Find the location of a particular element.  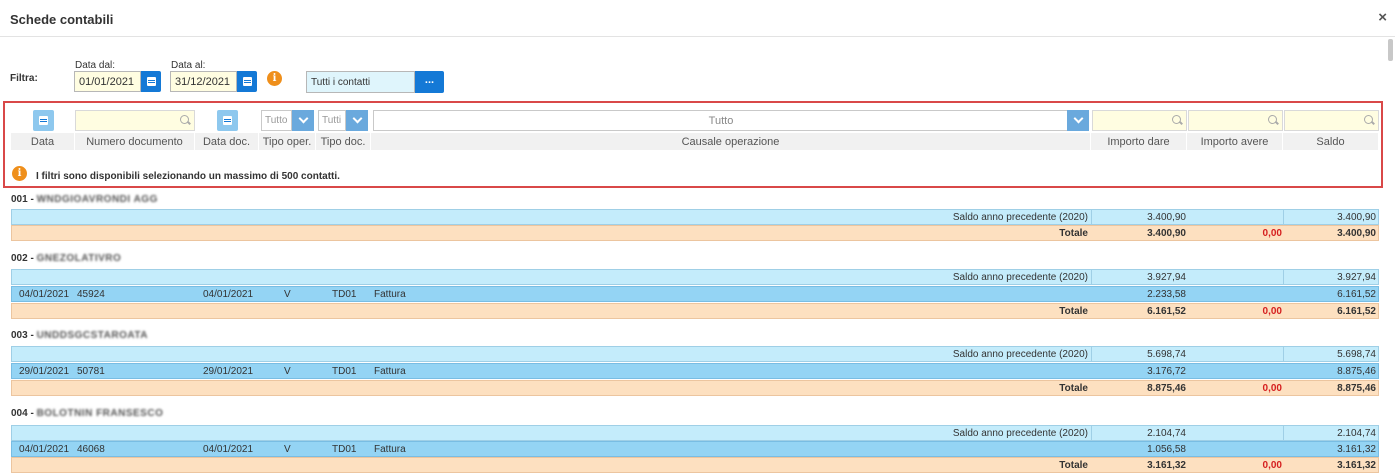

doc-saldo: 8.875,46 is located at coordinates (1356, 371).